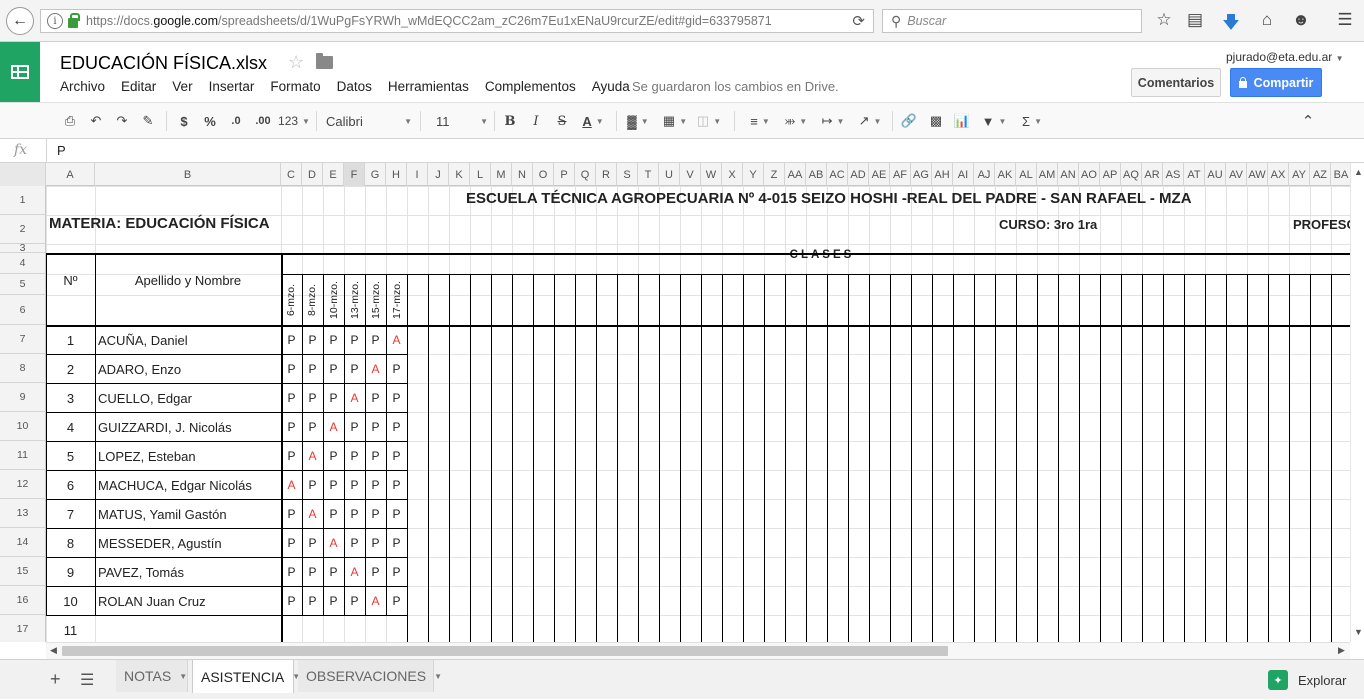 The width and height of the screenshot is (1364, 700). I want to click on strikethrough-button: S, so click(562, 121).